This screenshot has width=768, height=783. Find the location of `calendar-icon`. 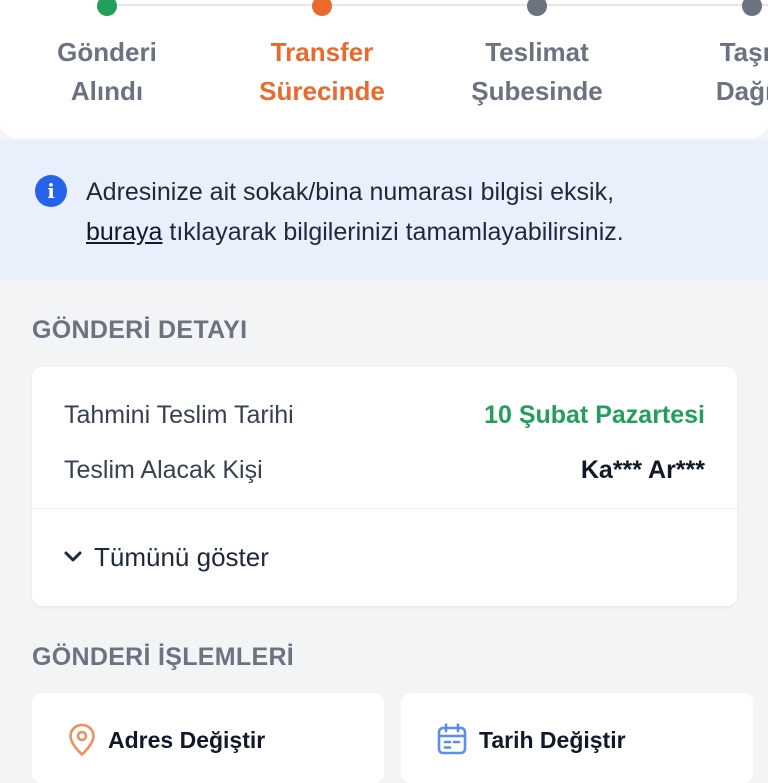

calendar-icon is located at coordinates (452, 739).